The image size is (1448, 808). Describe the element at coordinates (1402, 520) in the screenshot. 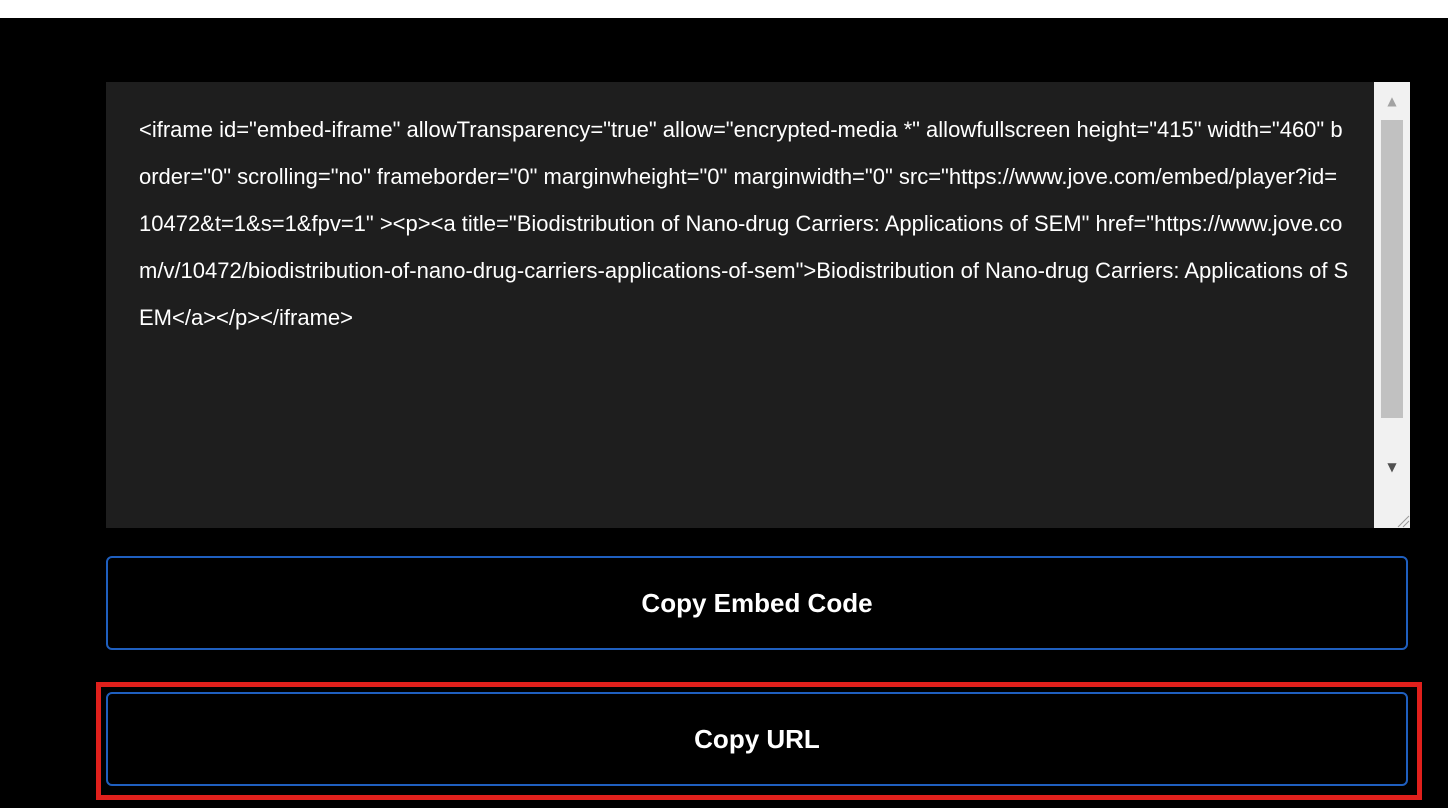

I see `resize-grip-icon` at that location.